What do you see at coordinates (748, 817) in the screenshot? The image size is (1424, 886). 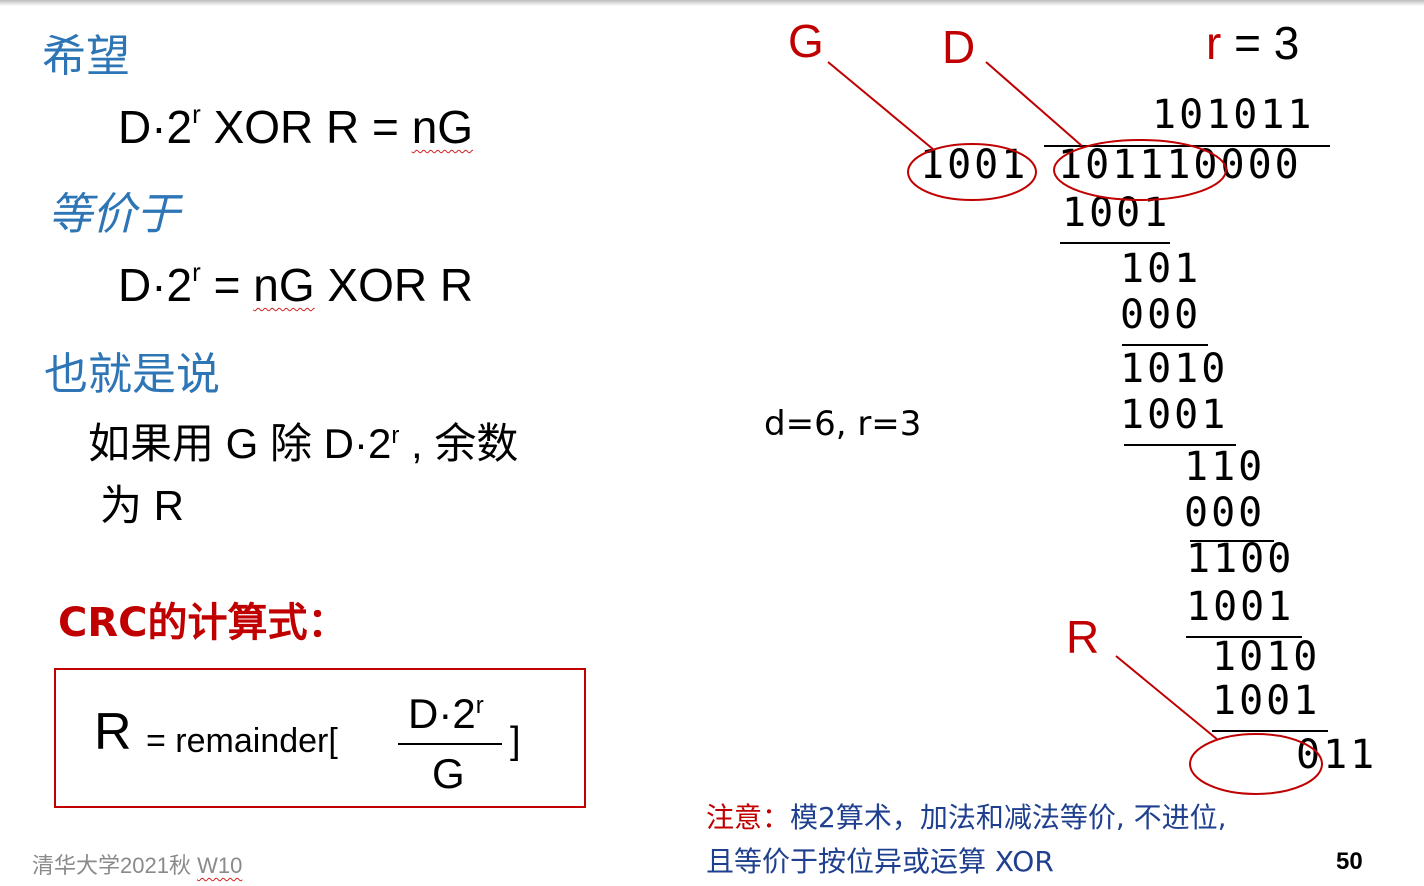 I see `note-prefix: 注意：` at bounding box center [748, 817].